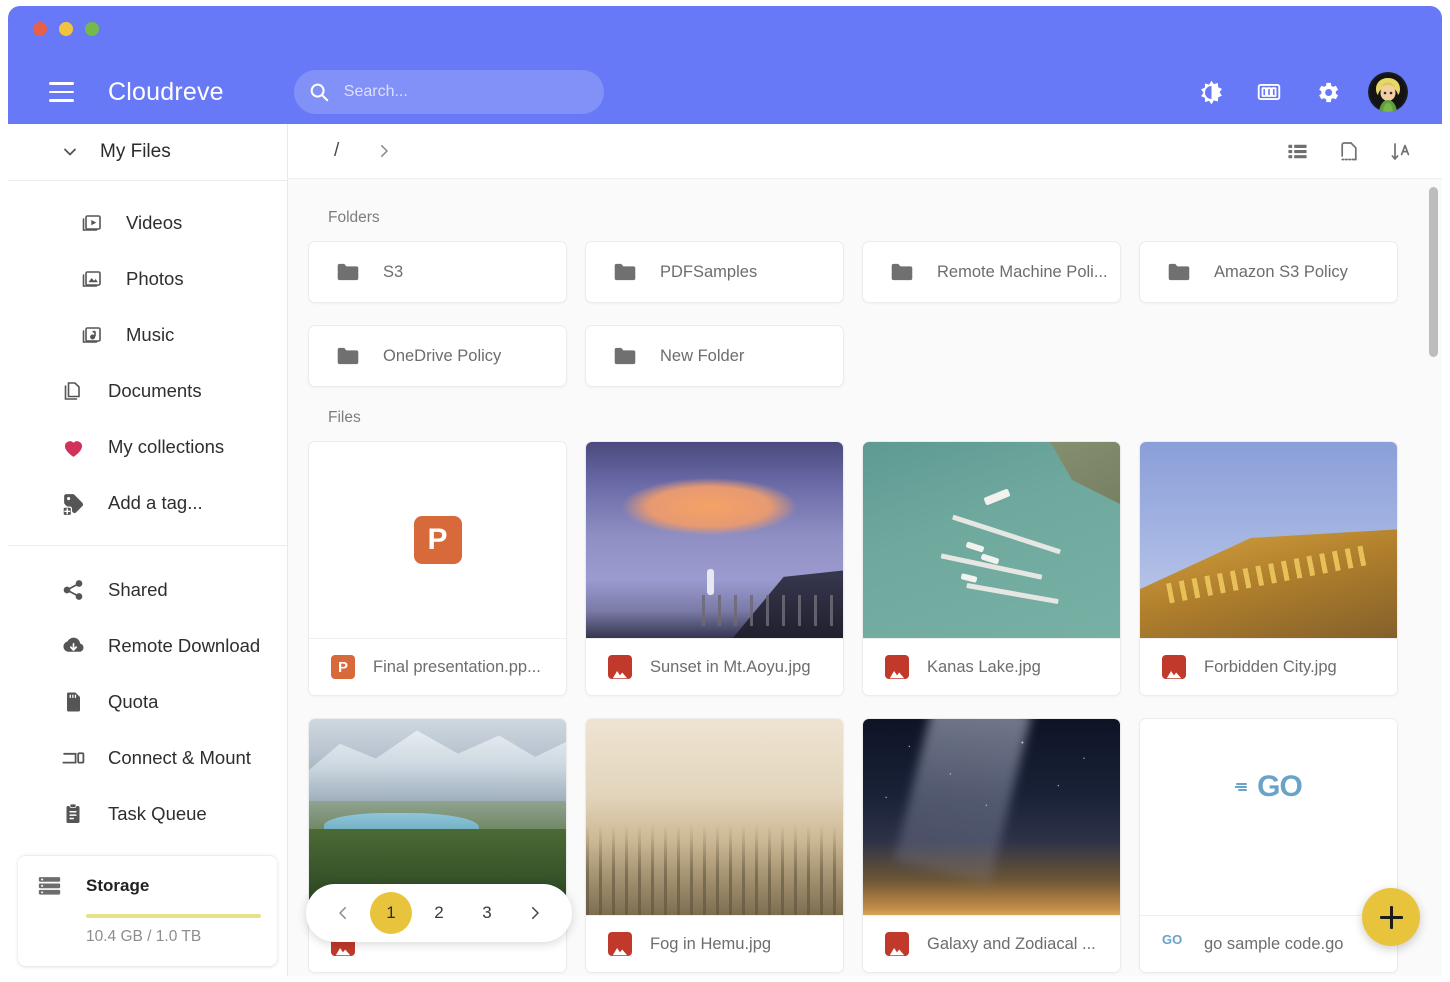 Image resolution: width=1450 pixels, height=982 pixels. I want to click on sidebar-section-my-files: My Files, so click(147, 152).